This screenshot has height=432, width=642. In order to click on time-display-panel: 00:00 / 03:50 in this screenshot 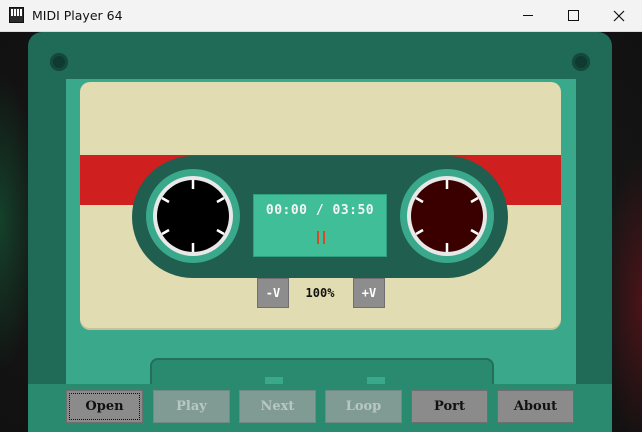, I will do `click(320, 225)`.